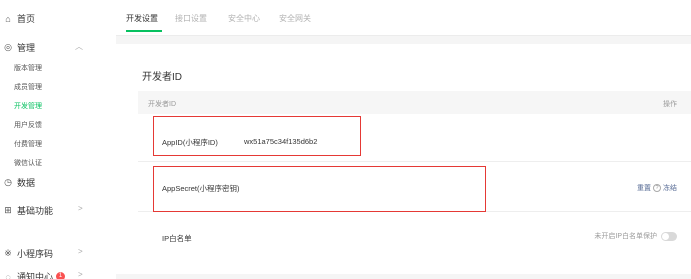 The width and height of the screenshot is (691, 279). I want to click on sidebar-item-members: 成员管理, so click(28, 87).